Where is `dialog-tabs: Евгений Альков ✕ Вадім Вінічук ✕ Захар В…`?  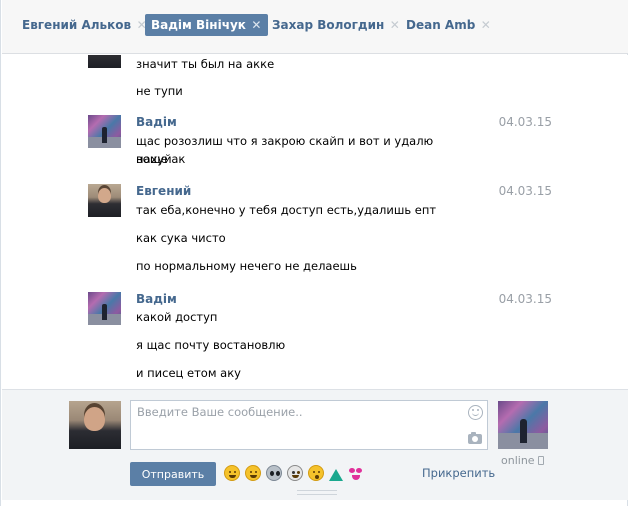
dialog-tabs: Евгений Альков ✕ Вадім Вінічук ✕ Захар В… is located at coordinates (315, 27).